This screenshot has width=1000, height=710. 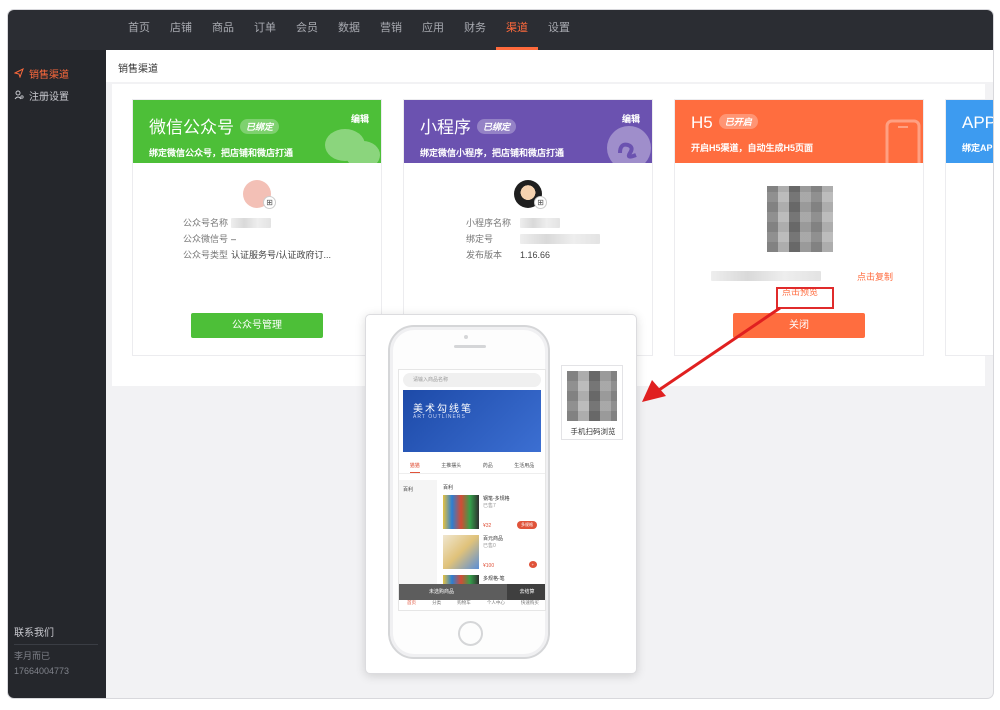 I want to click on bottom-nav-category: 分类, so click(x=436, y=605).